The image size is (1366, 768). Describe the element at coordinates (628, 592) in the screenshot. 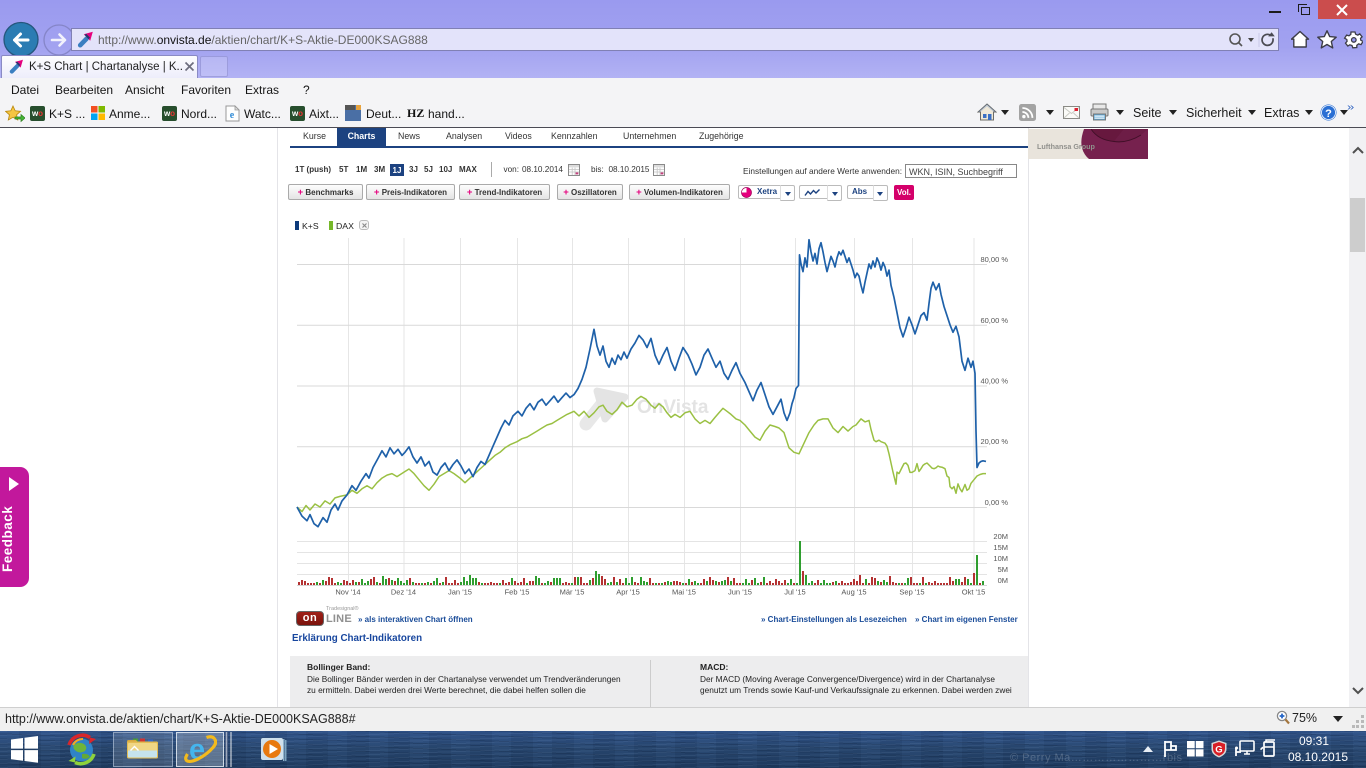

I see `svg-text: Apr '15` at that location.